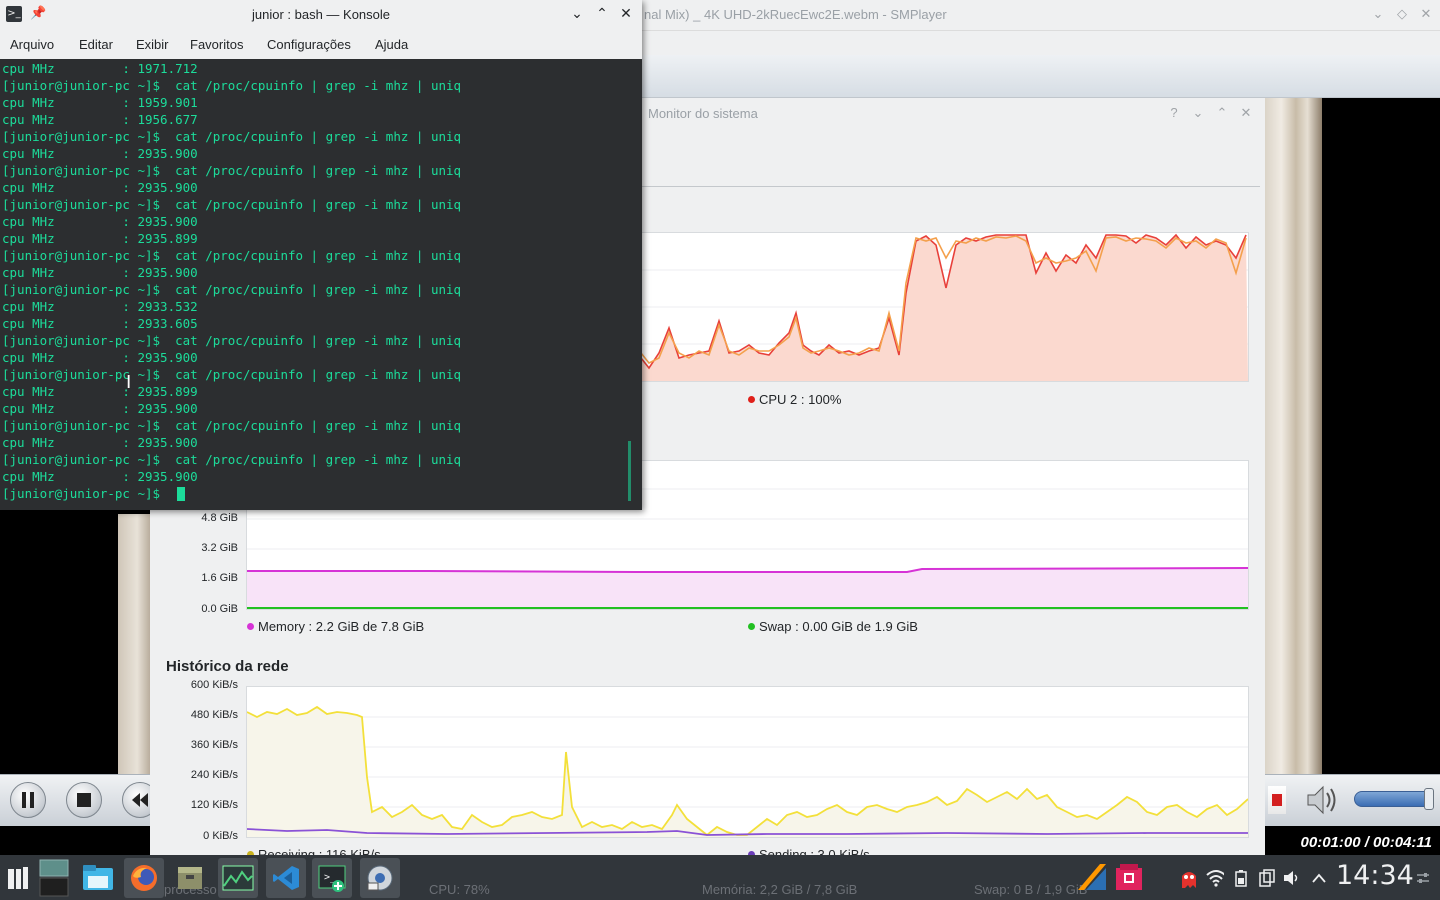 Image resolution: width=1440 pixels, height=900 pixels. I want to click on status-swap: Swap: 0 B / 1,9 GiB, so click(1031, 889).